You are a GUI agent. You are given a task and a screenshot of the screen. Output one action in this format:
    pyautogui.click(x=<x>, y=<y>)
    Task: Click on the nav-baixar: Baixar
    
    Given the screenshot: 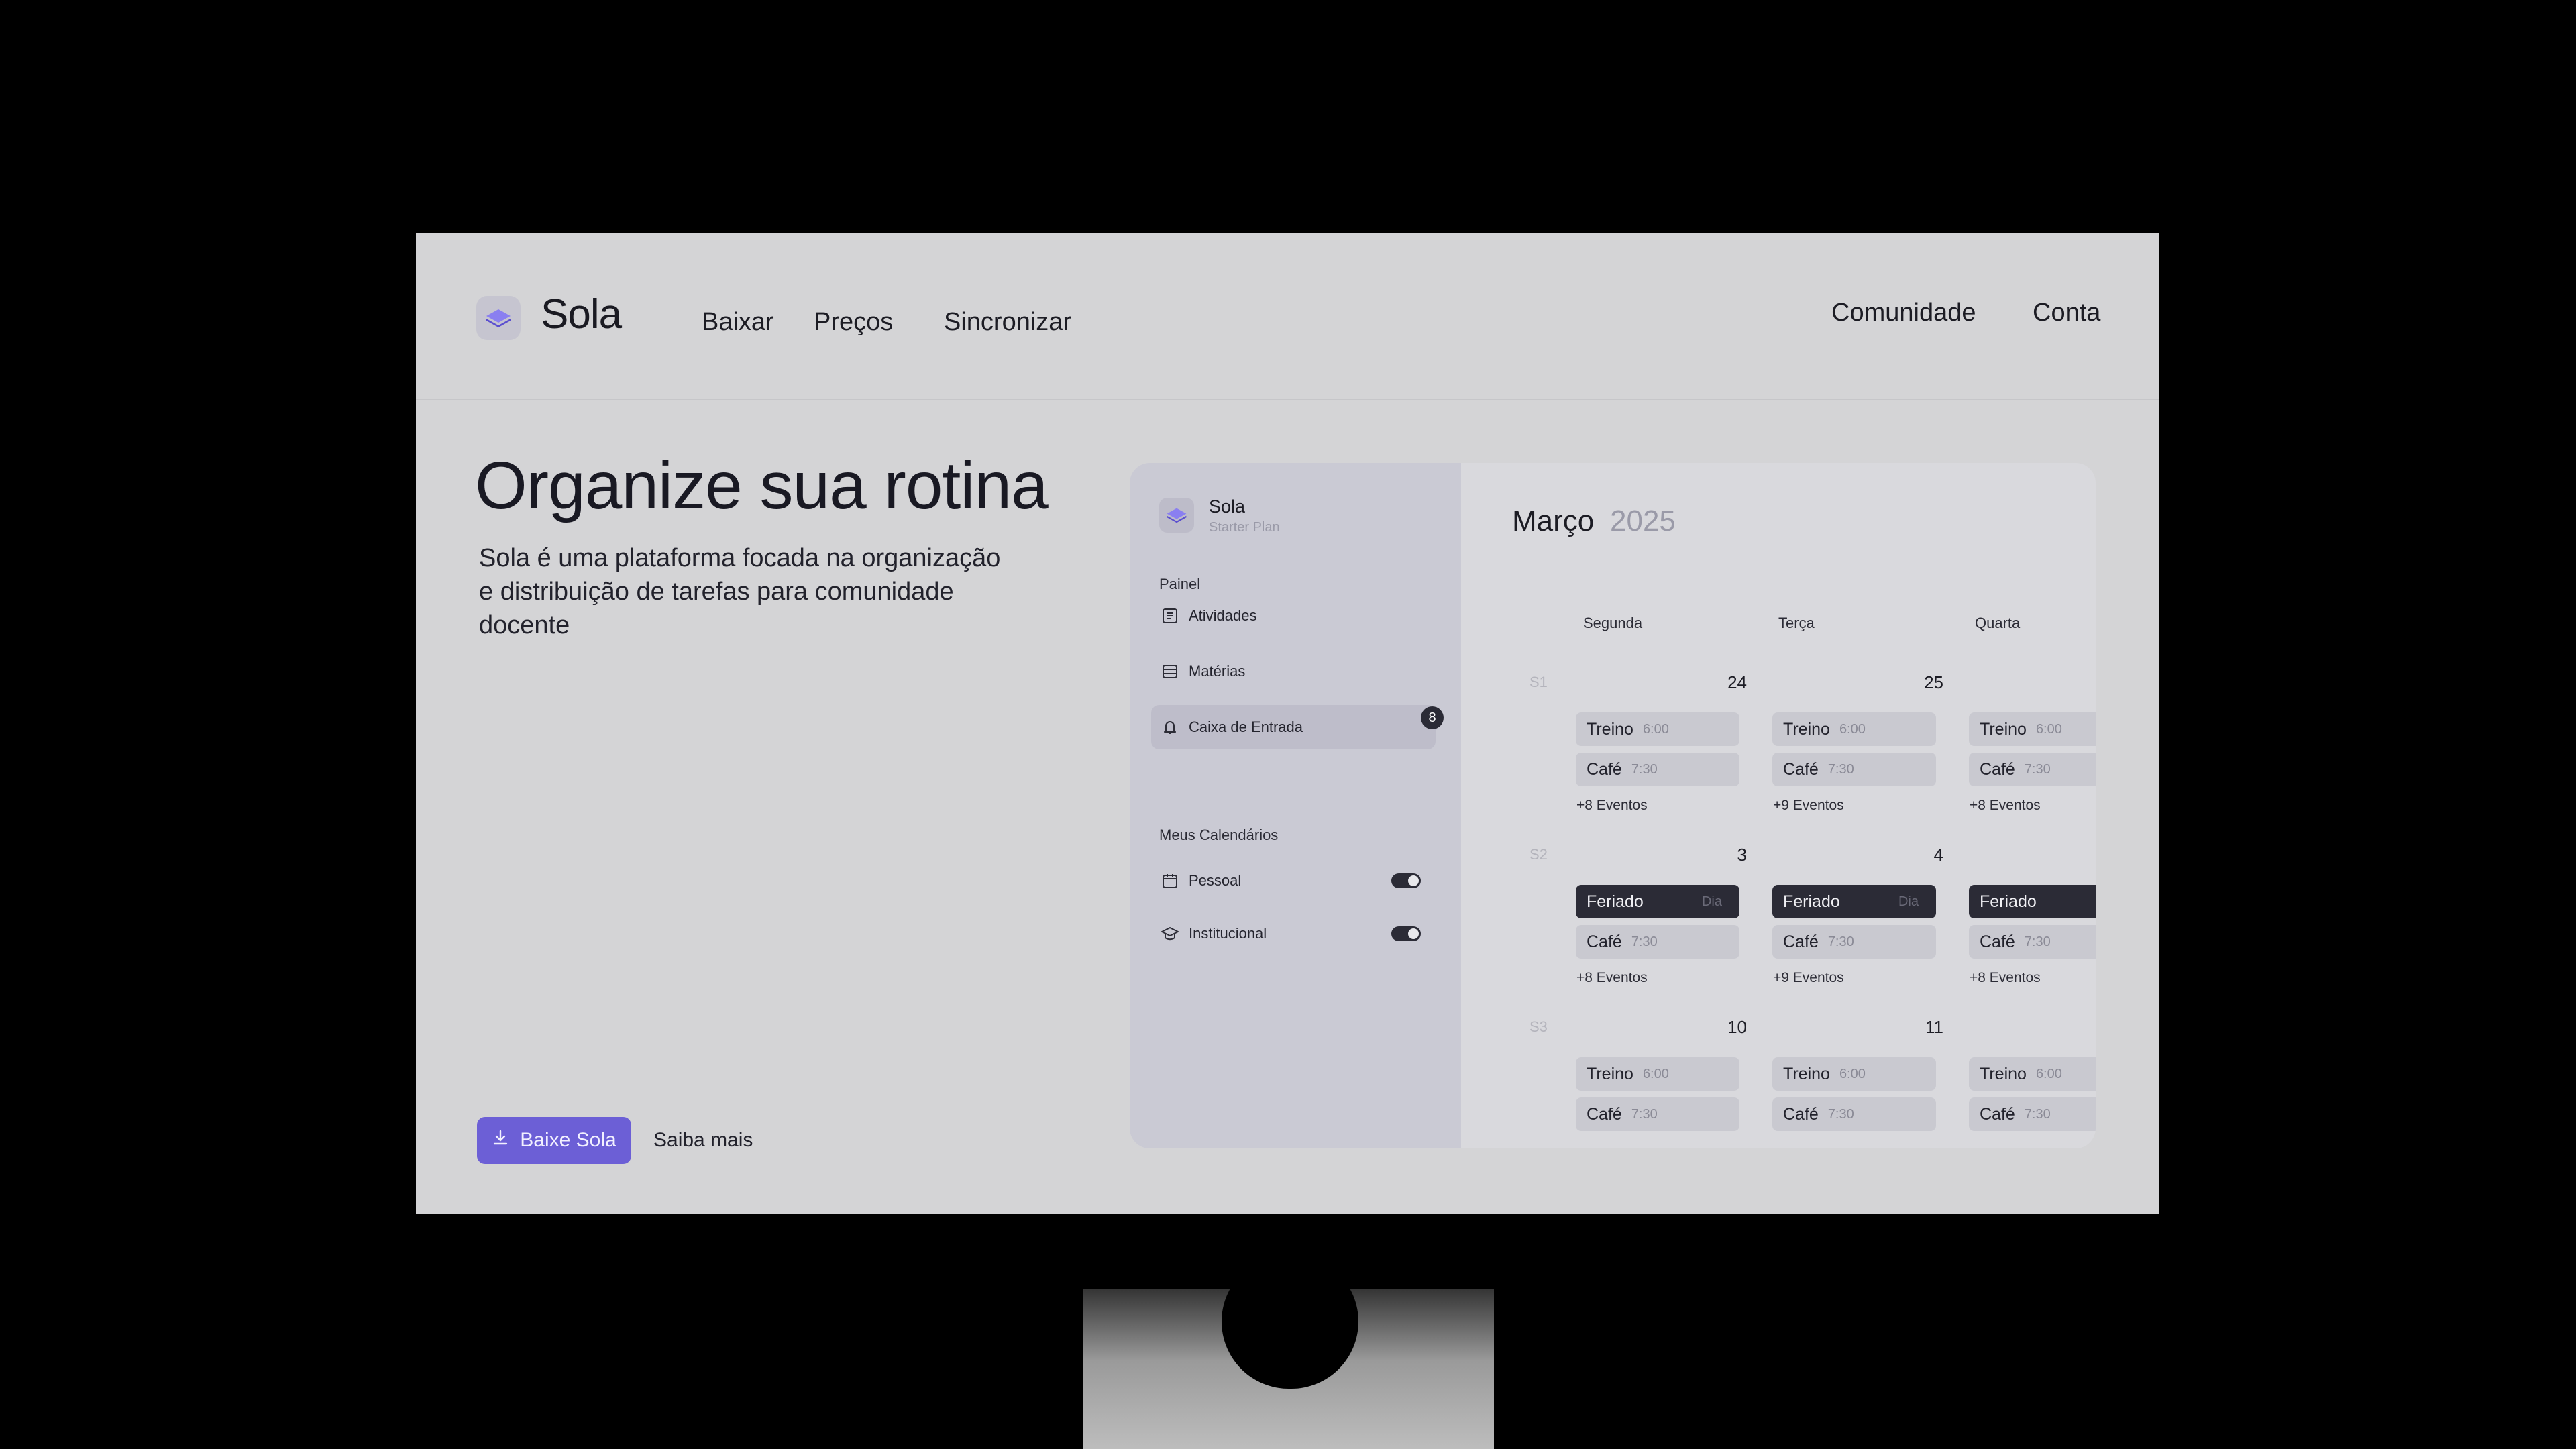 What is the action you would take?
    pyautogui.click(x=738, y=322)
    